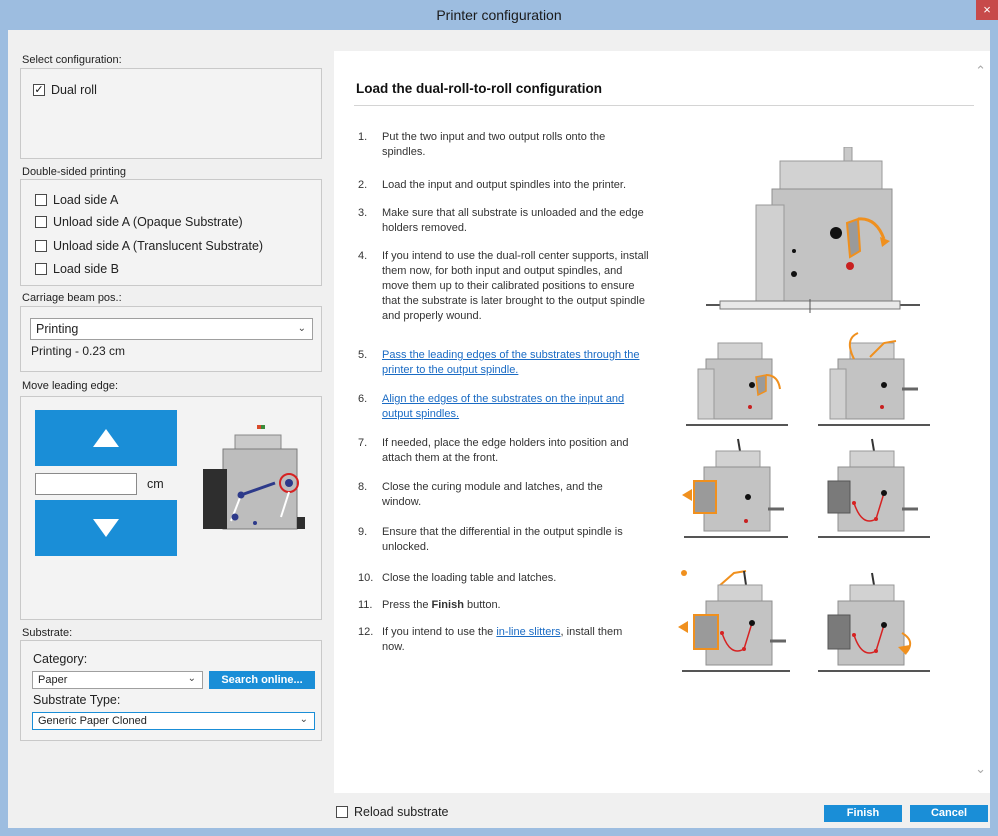  What do you see at coordinates (70, 386) in the screenshot?
I see `move-leading-edge-label: Move leading edge:` at bounding box center [70, 386].